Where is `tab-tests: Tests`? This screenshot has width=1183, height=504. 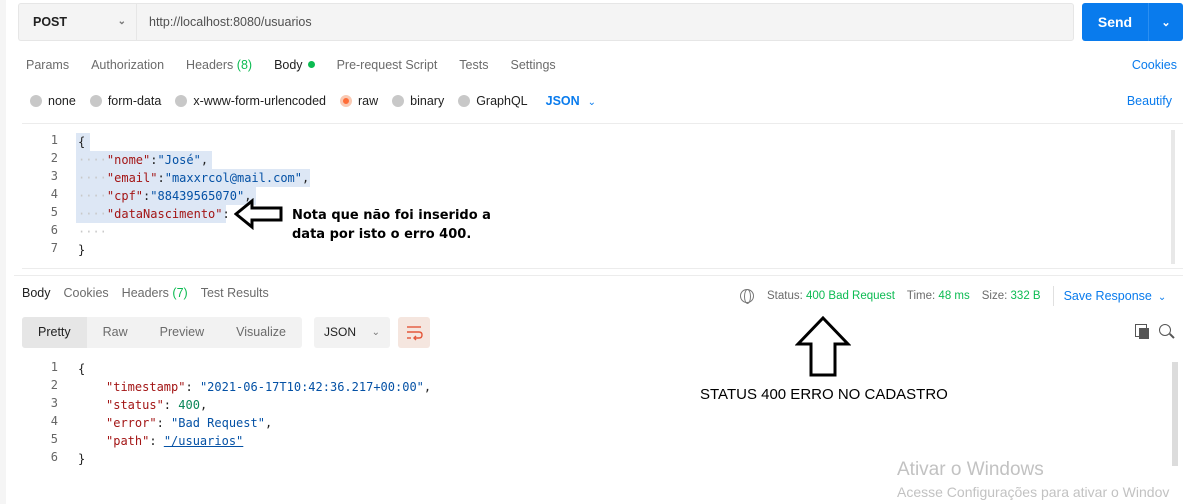 tab-tests: Tests is located at coordinates (473, 67).